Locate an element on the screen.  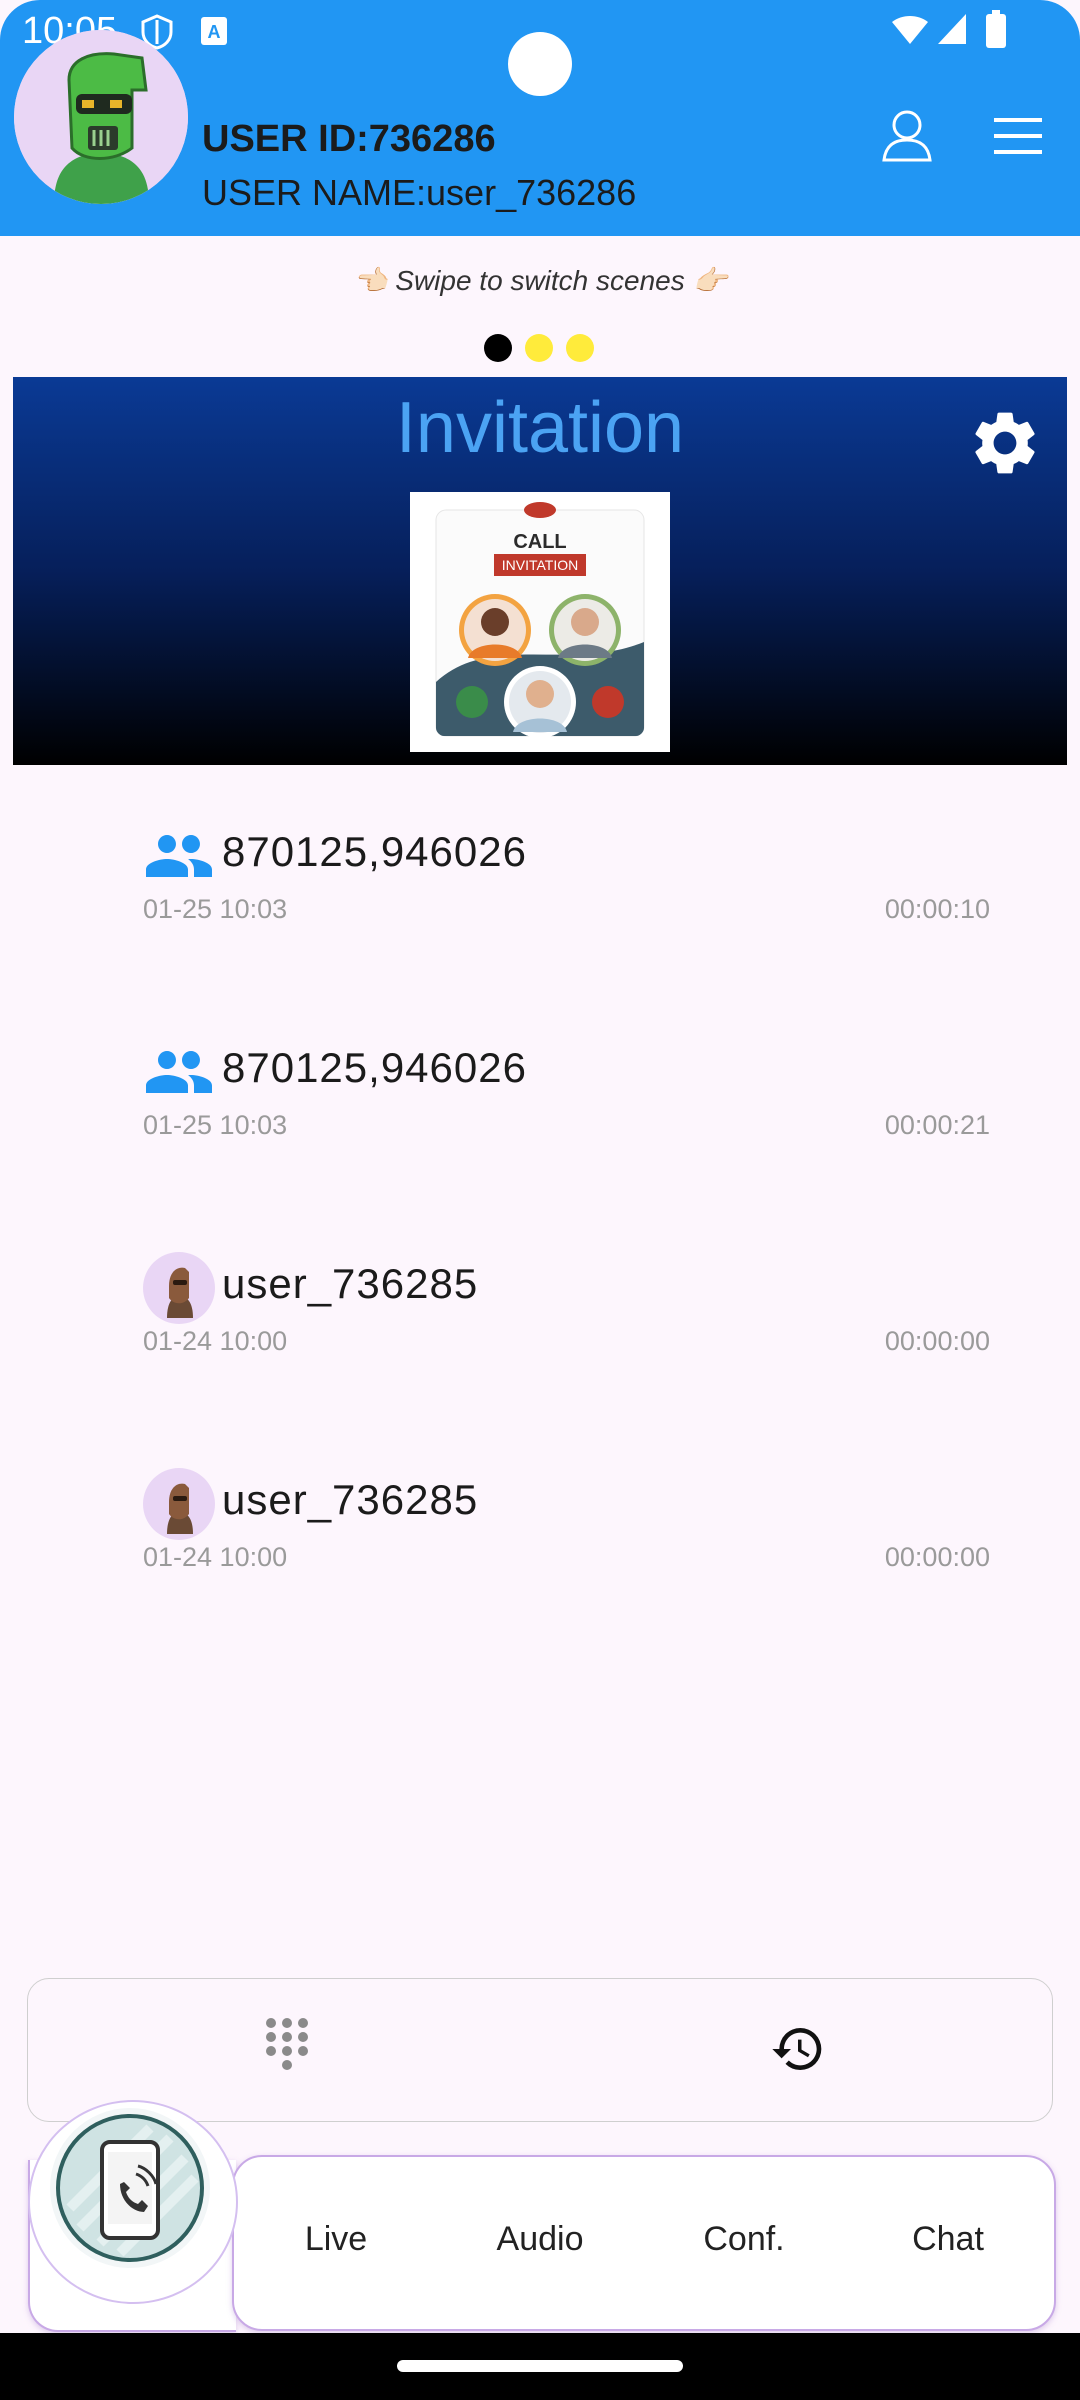
nav-tab-live: Live is located at coordinates (336, 2239).